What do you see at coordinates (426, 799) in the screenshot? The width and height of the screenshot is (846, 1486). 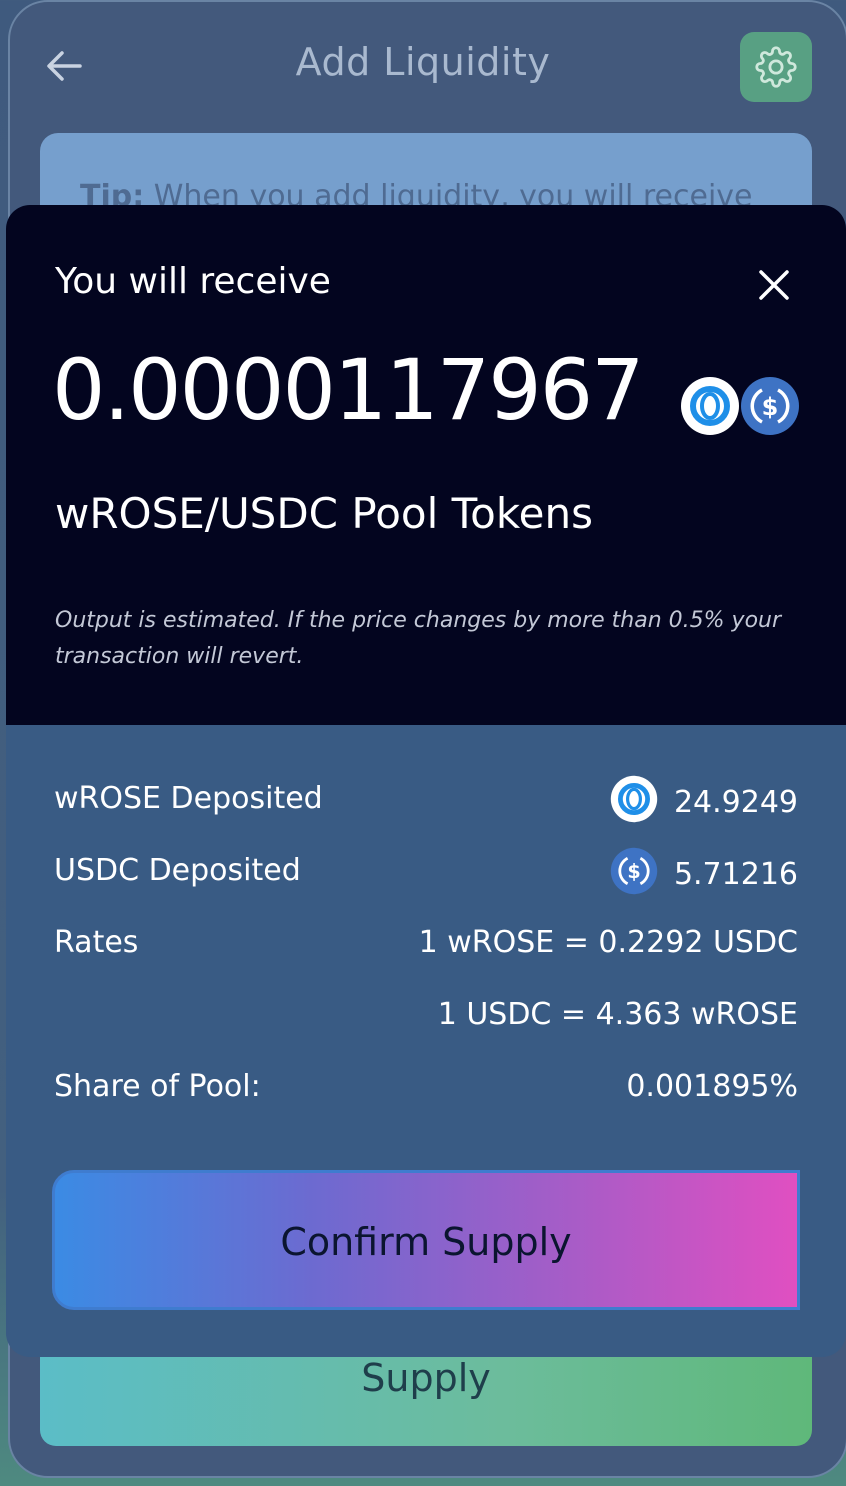 I see `wrose-deposited-row: wROSE Deposited 24.9249` at bounding box center [426, 799].